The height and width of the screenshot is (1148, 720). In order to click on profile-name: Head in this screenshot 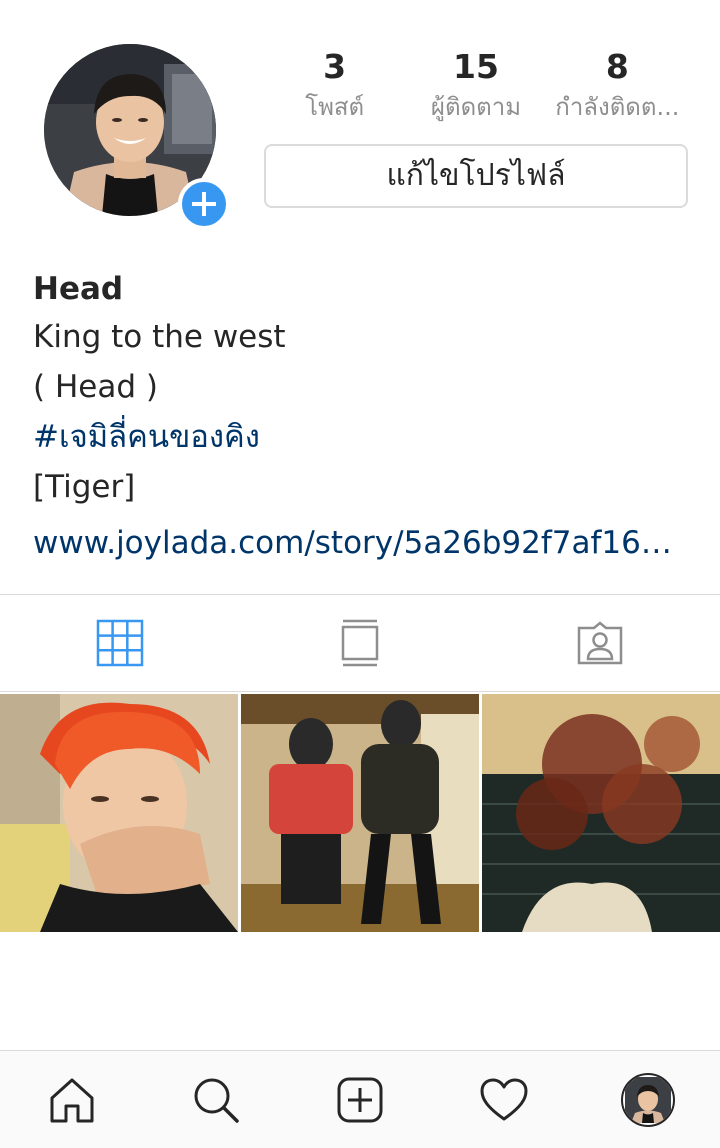, I will do `click(78, 289)`.